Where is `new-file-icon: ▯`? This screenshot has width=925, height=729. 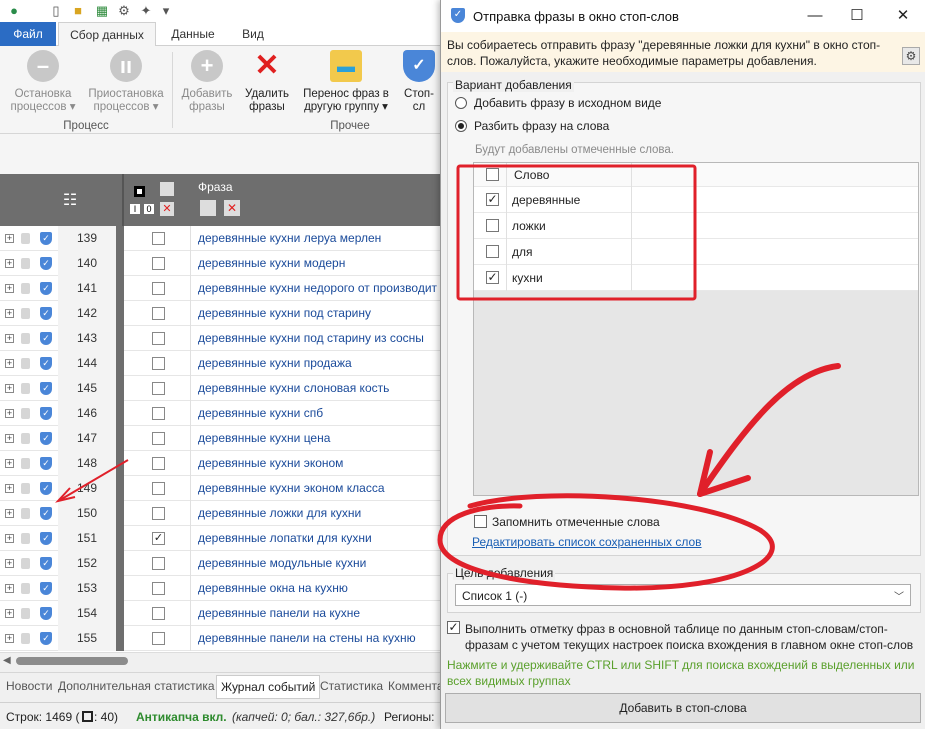
new-file-icon: ▯ is located at coordinates (56, 11).